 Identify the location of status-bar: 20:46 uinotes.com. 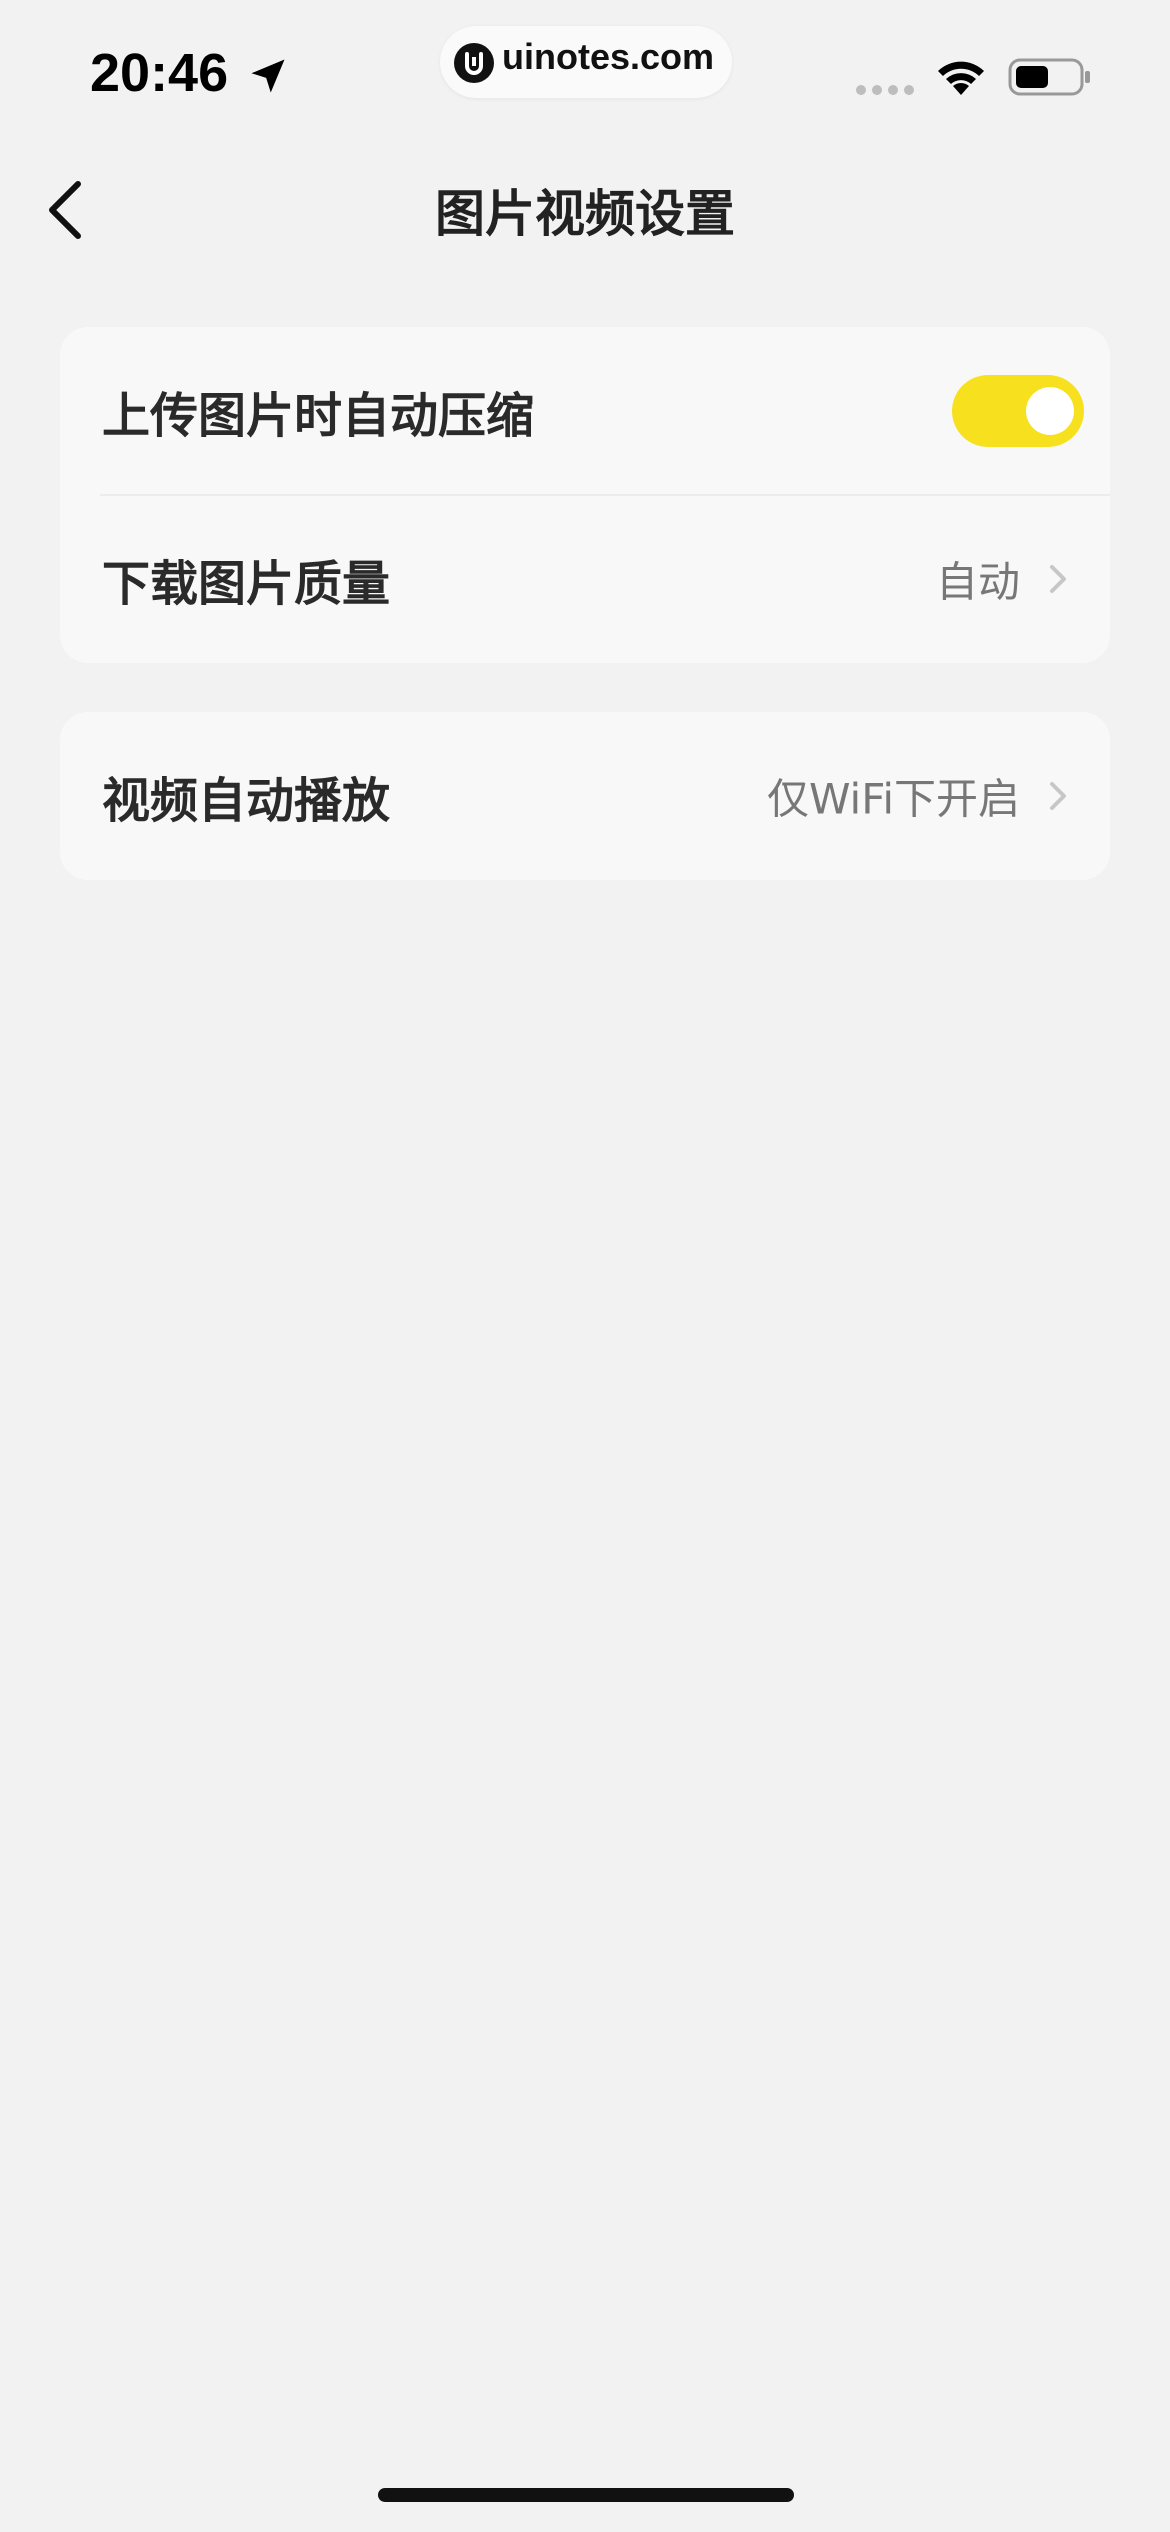
(585, 75).